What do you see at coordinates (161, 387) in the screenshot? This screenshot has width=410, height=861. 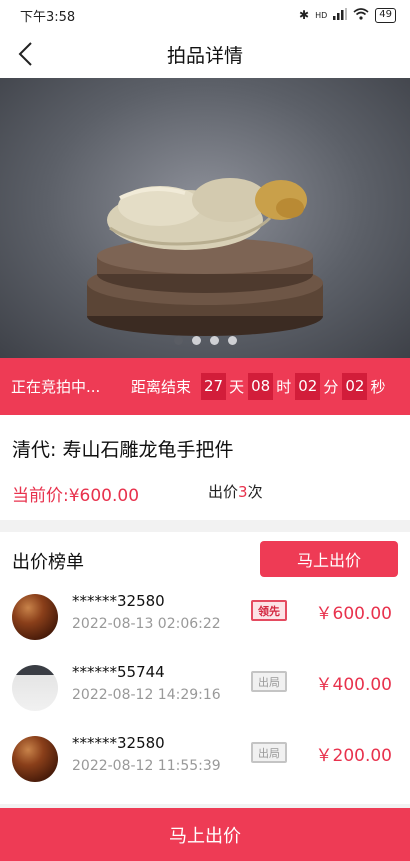 I see `countdown-label: 距离结束` at bounding box center [161, 387].